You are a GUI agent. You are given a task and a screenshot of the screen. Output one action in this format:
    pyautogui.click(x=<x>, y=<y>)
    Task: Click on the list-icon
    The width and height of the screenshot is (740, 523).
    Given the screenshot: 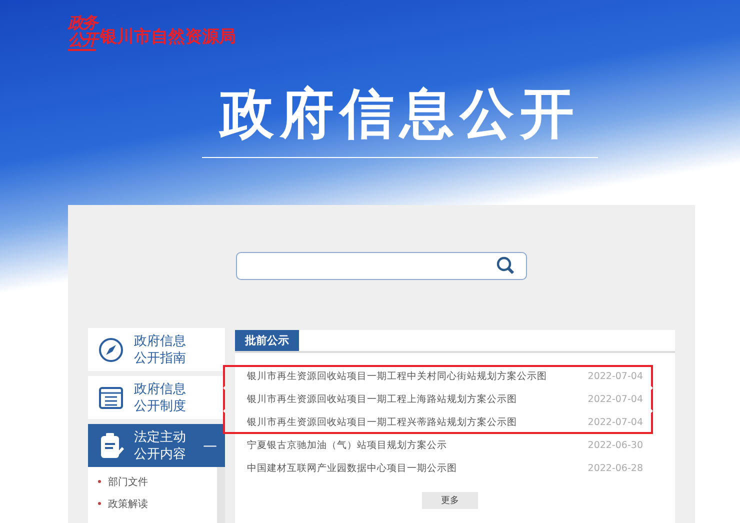 What is the action you would take?
    pyautogui.click(x=111, y=397)
    